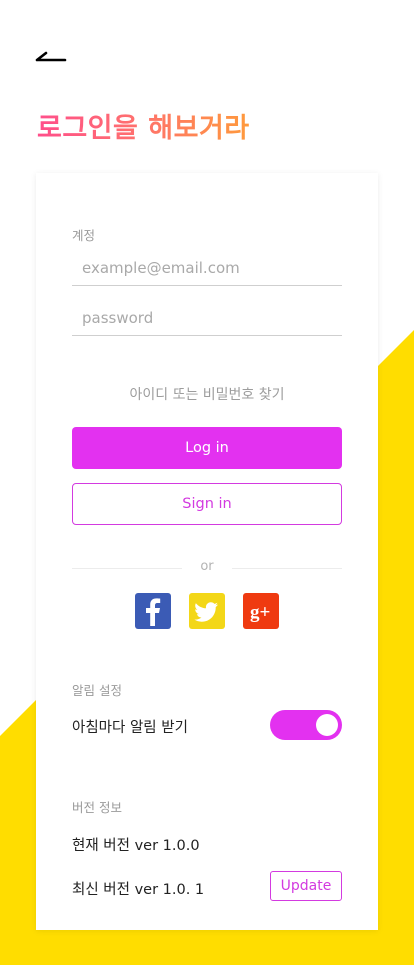 The image size is (414, 965). I want to click on notification-settings-label: 알림 설정, so click(97, 690).